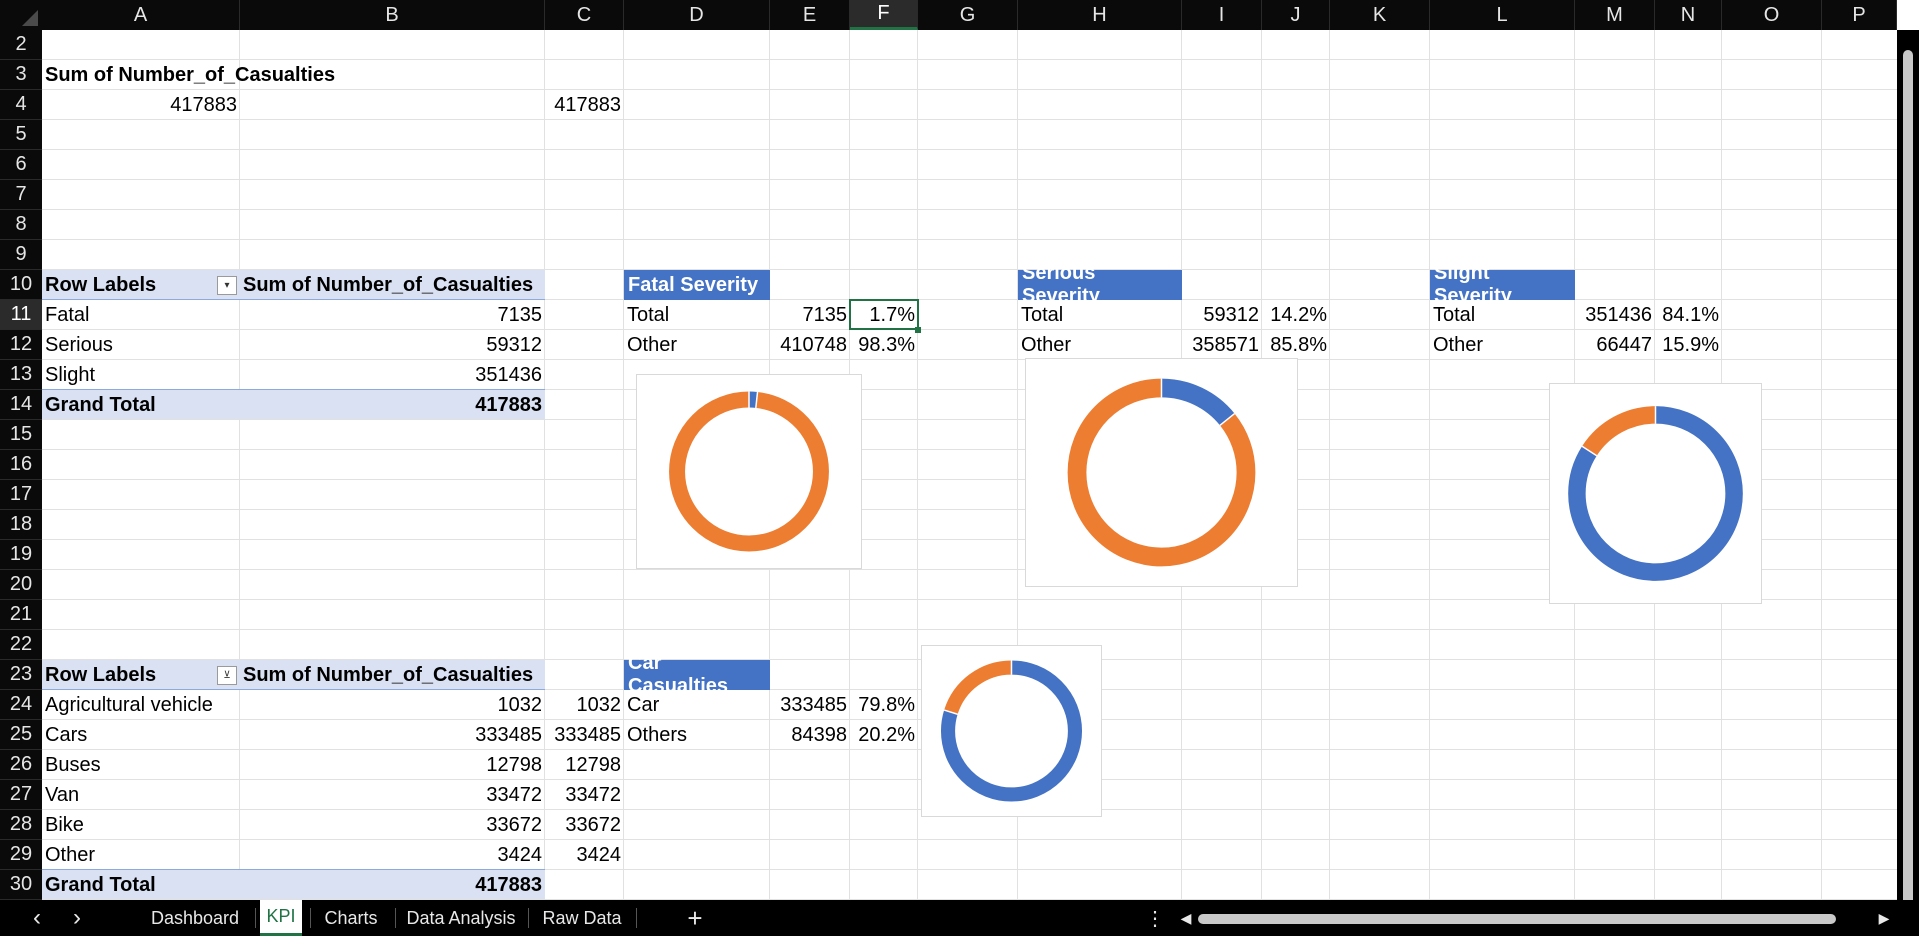 Image resolution: width=1919 pixels, height=936 pixels. I want to click on cell-d12: Other, so click(697, 345).